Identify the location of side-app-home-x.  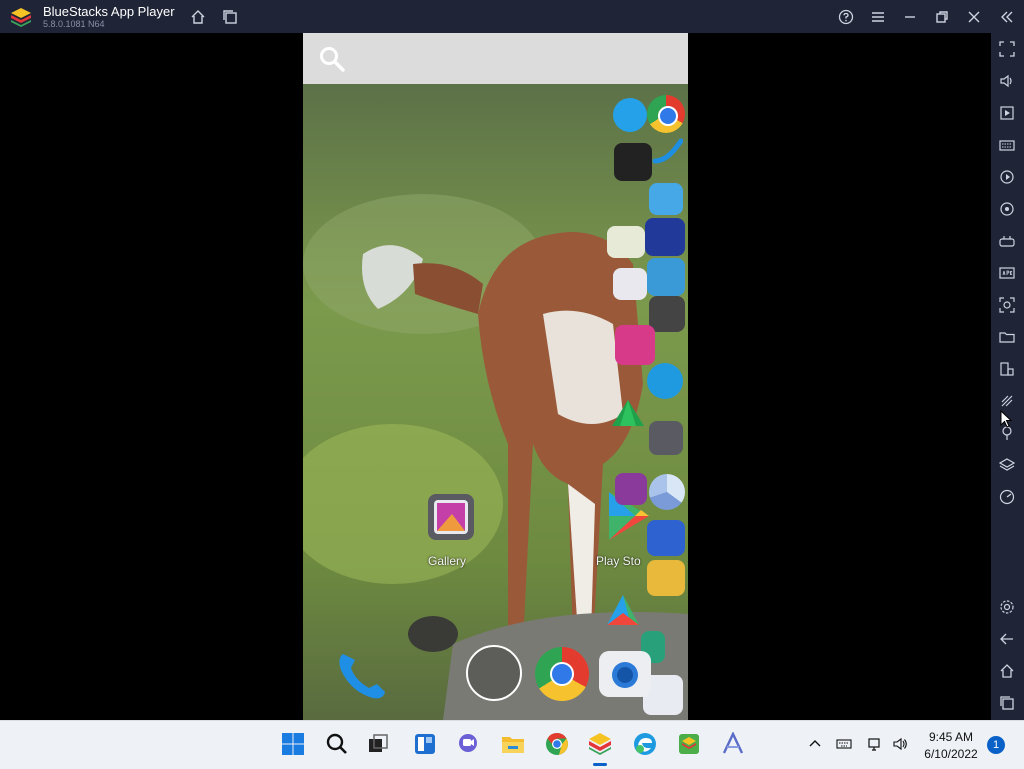
(666, 199).